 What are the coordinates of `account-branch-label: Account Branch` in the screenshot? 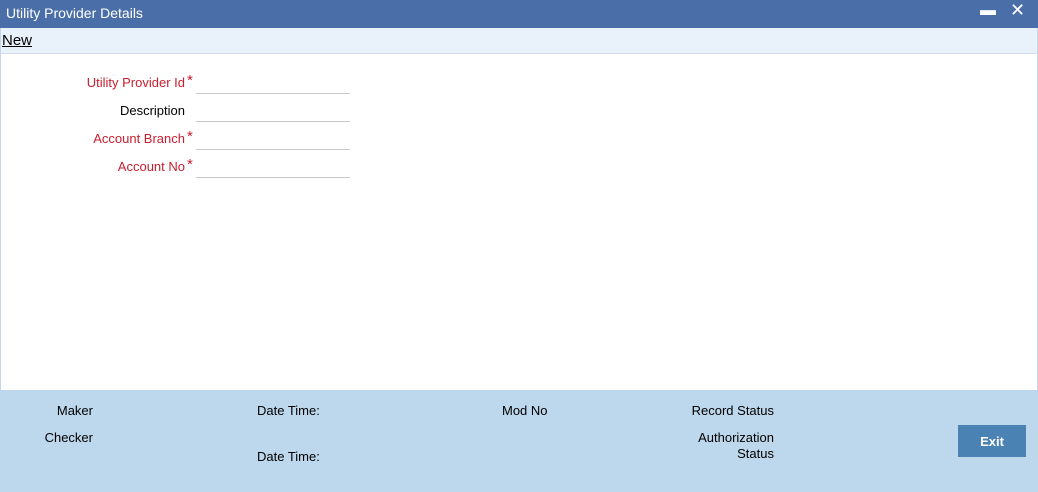 It's located at (139, 138).